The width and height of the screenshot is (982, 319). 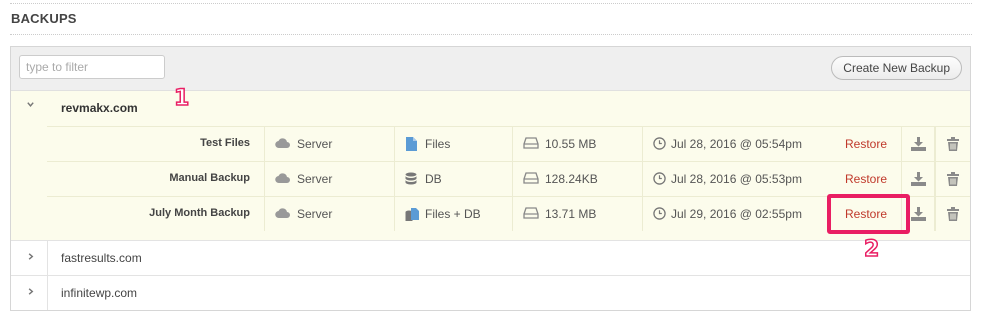 What do you see at coordinates (490, 108) in the screenshot?
I see `site-row-header: revmakx.com` at bounding box center [490, 108].